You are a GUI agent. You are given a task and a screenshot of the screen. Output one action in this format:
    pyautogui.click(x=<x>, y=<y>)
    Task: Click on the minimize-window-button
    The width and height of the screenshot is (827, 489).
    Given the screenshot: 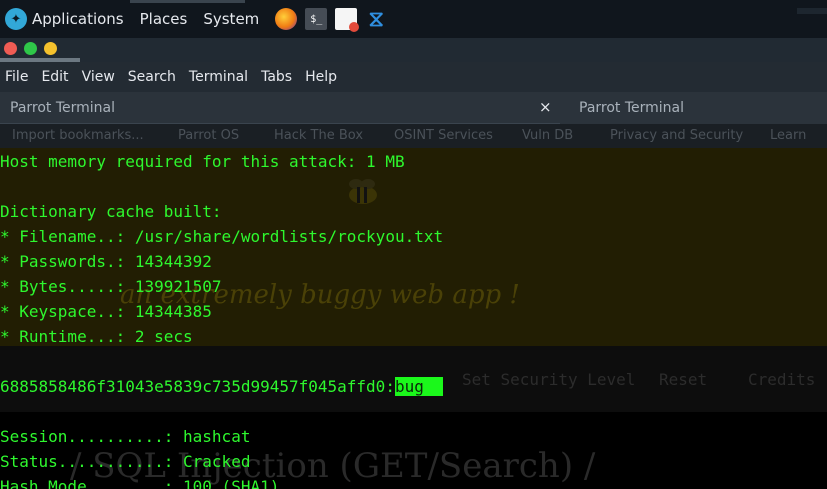 What is the action you would take?
    pyautogui.click(x=50, y=48)
    